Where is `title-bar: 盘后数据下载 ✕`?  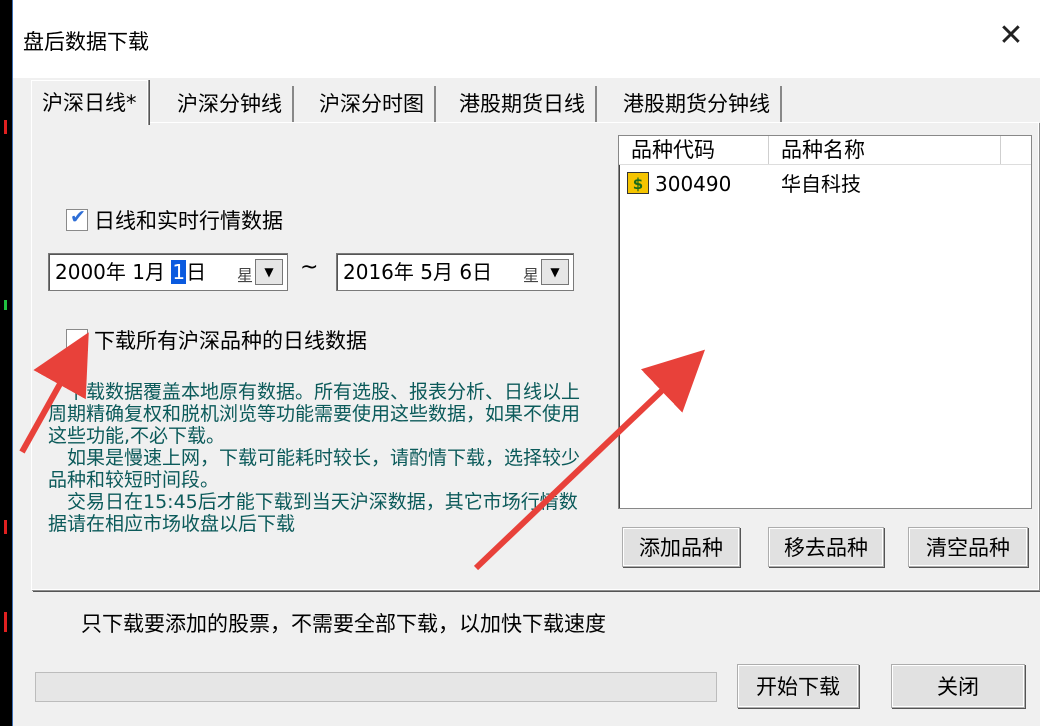
title-bar: 盘后数据下载 ✕ is located at coordinates (526, 39).